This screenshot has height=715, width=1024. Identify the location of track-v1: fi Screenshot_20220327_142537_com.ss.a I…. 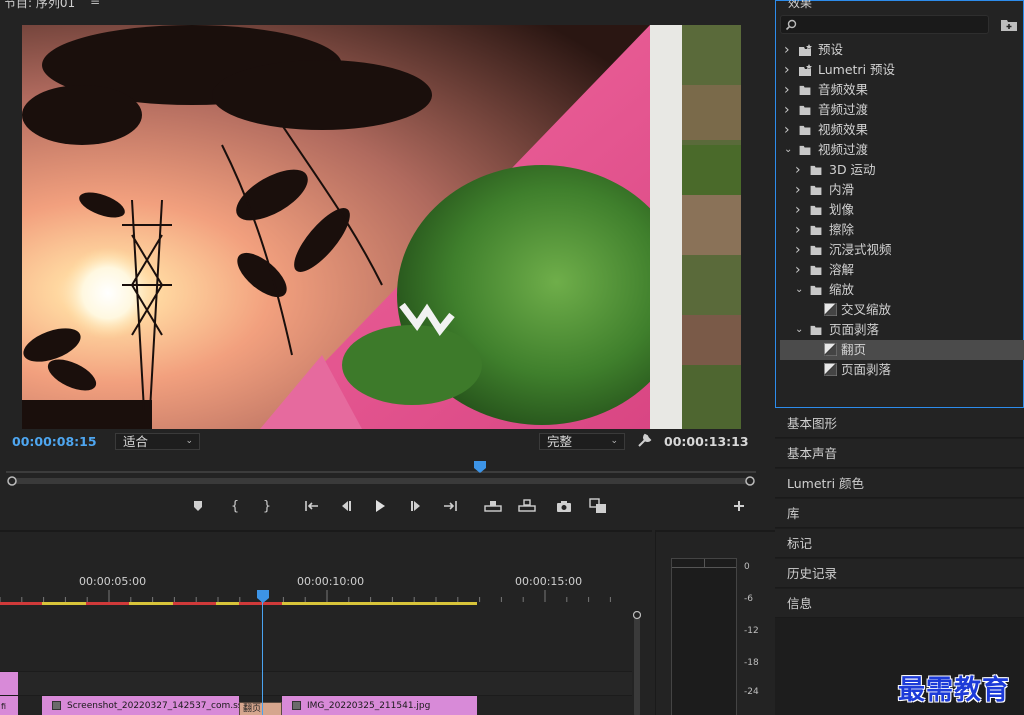
(316, 705).